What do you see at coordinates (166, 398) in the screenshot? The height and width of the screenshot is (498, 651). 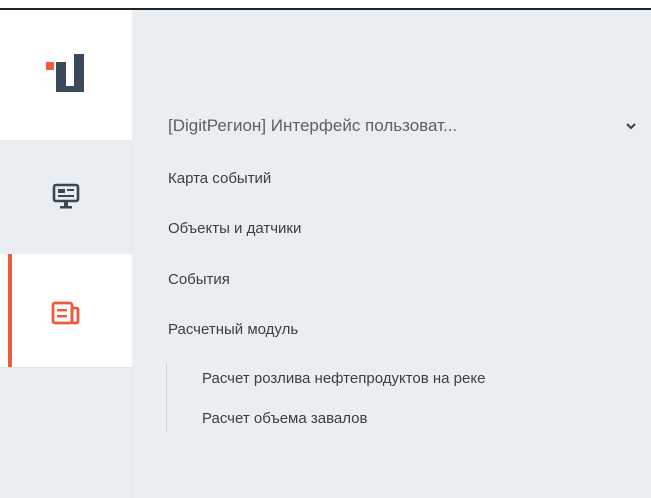 I see `submenu-line` at bounding box center [166, 398].